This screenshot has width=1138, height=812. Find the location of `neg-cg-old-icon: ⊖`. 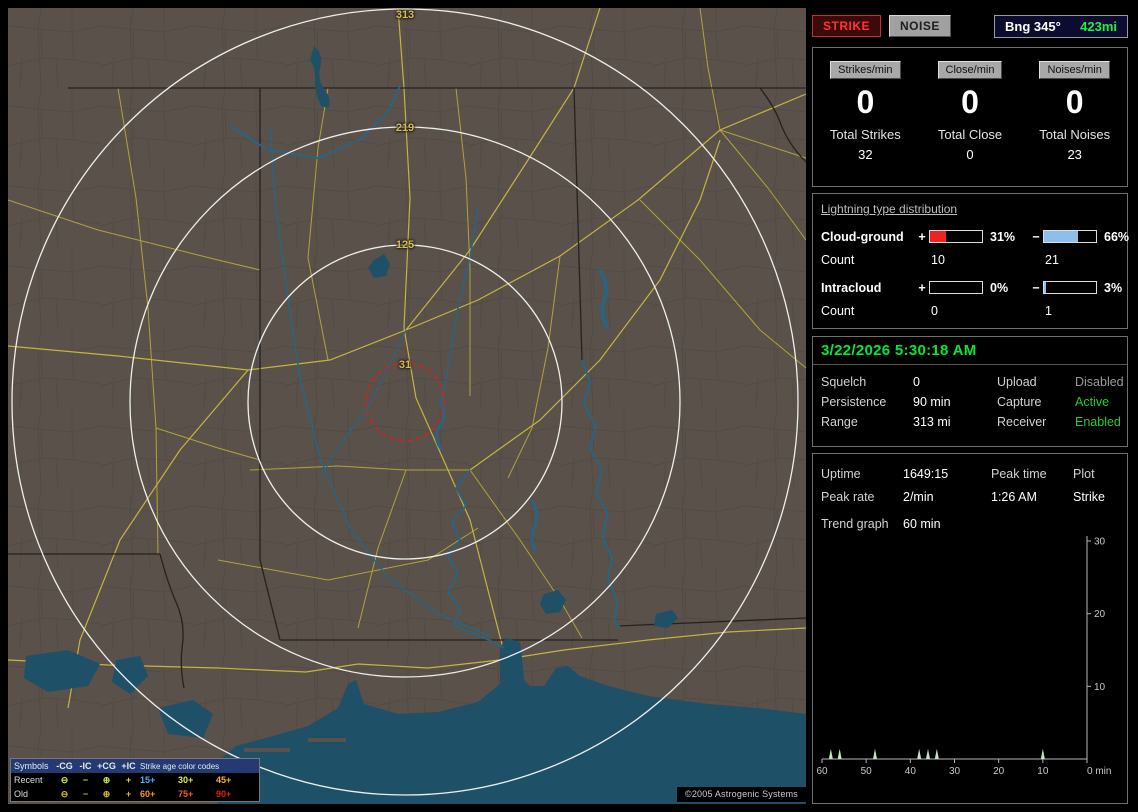

neg-cg-old-icon: ⊖ is located at coordinates (64, 793).